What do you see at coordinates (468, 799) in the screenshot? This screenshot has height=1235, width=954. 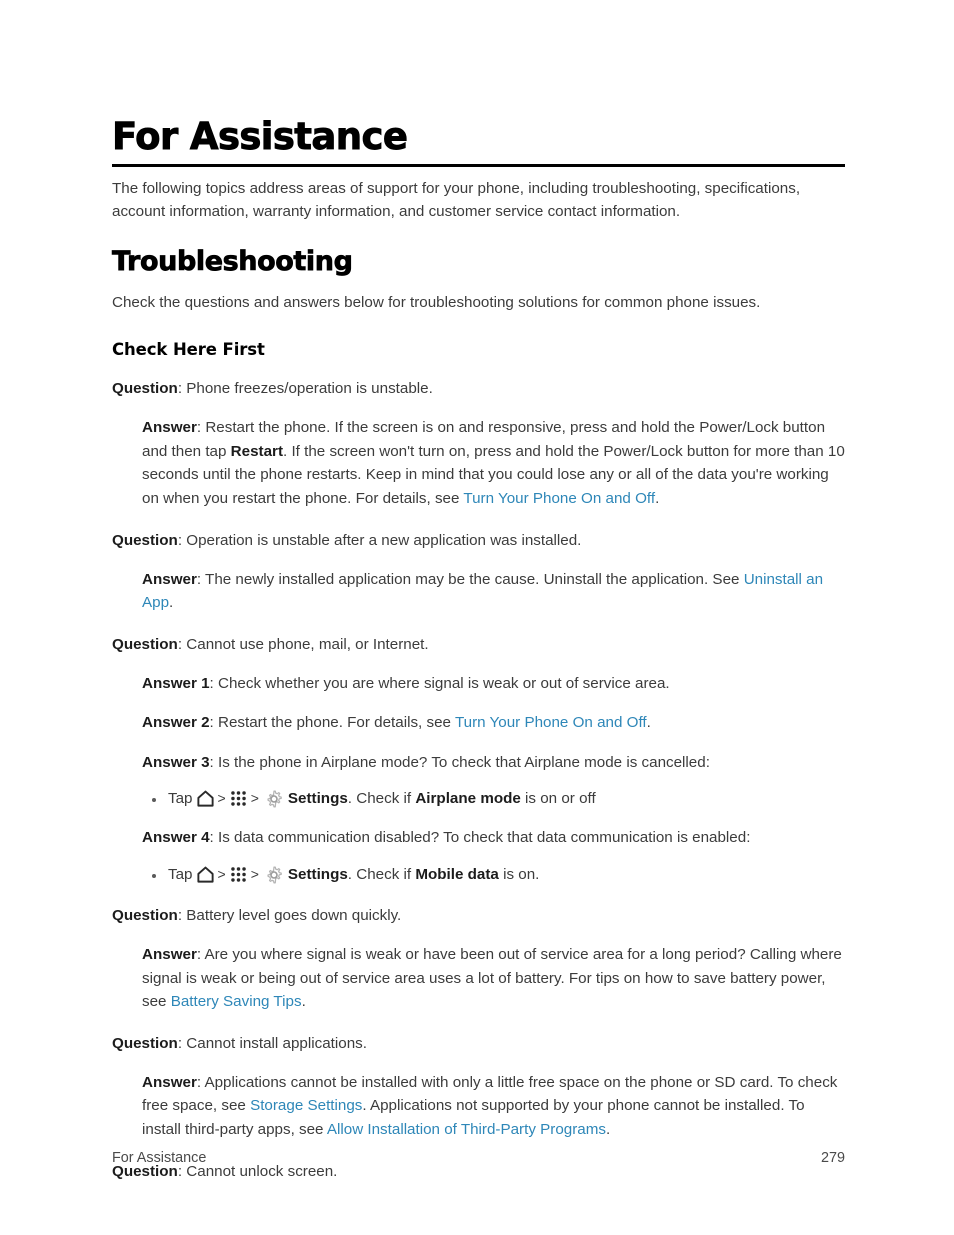 I see `feature-name-airplane-mode: Airplane mode` at bounding box center [468, 799].